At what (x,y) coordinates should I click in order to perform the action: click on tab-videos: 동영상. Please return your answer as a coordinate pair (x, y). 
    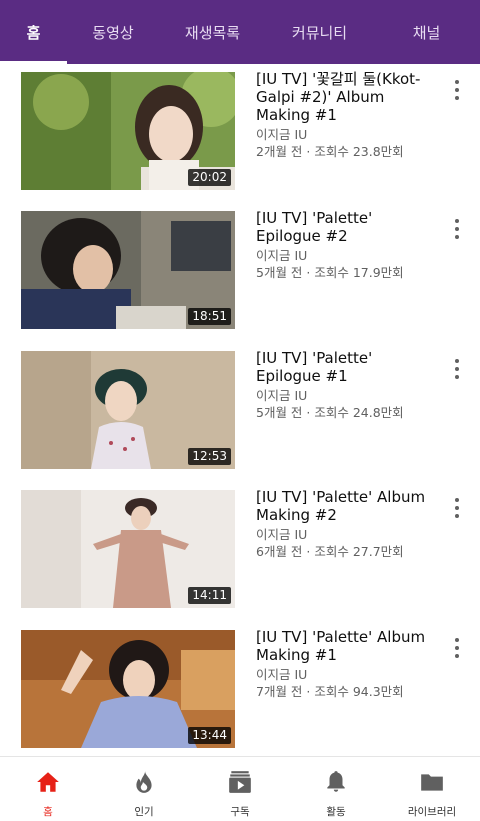
    Looking at the image, I should click on (113, 32).